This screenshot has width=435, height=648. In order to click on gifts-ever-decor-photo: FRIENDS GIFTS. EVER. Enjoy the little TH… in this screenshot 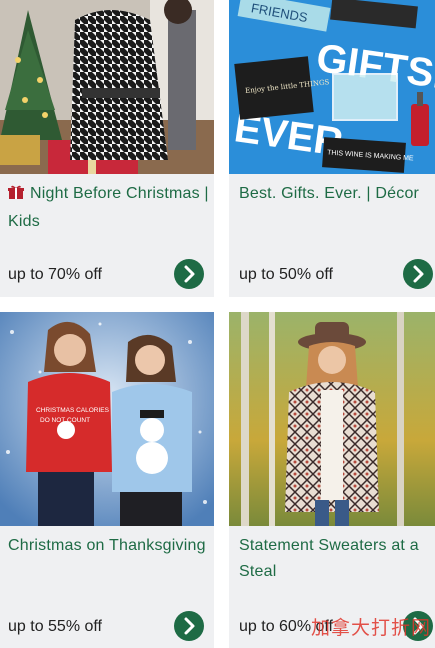, I will do `click(332, 87)`.